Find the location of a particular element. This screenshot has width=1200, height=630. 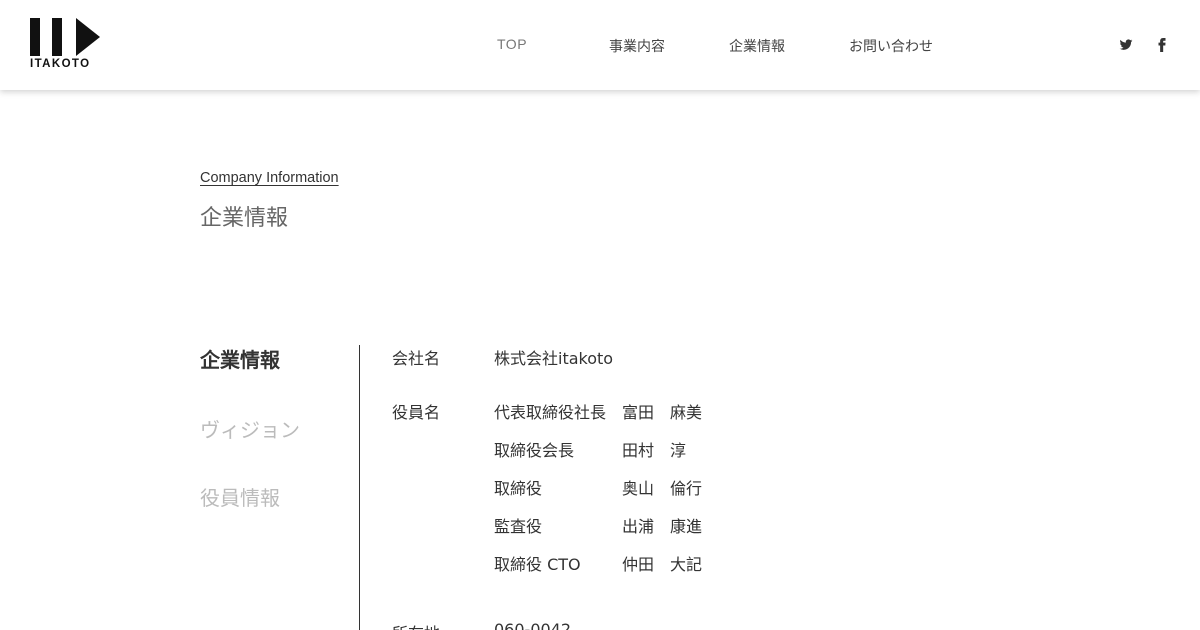

nav-item-contact: お問い合わせ is located at coordinates (891, 46).